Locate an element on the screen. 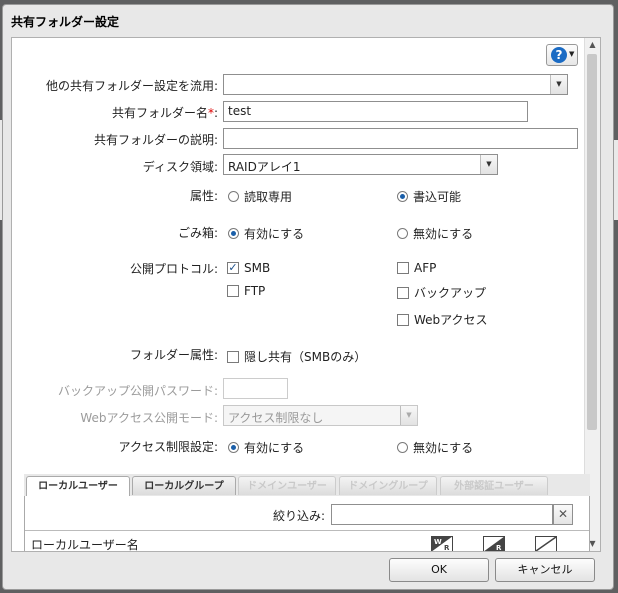  chevron-down-icon: ▼ is located at coordinates (572, 54).